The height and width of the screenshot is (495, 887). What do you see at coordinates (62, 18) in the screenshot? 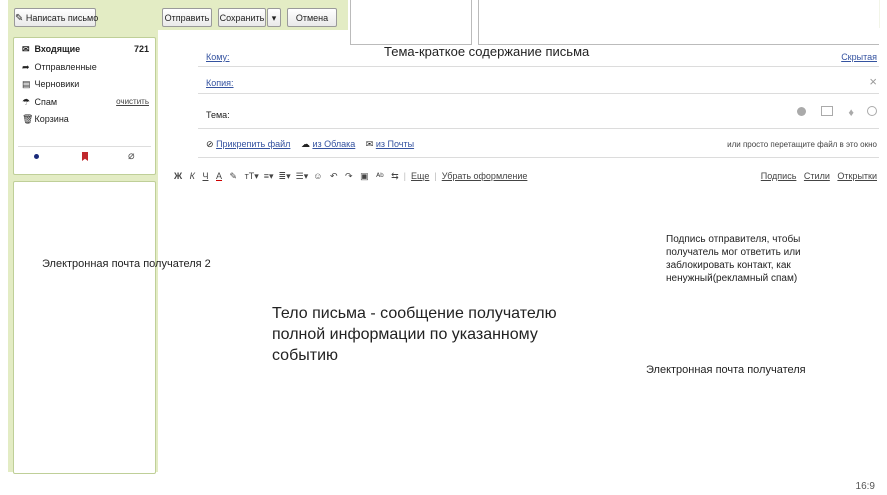
I see `compose-label: Написать письмо` at bounding box center [62, 18].